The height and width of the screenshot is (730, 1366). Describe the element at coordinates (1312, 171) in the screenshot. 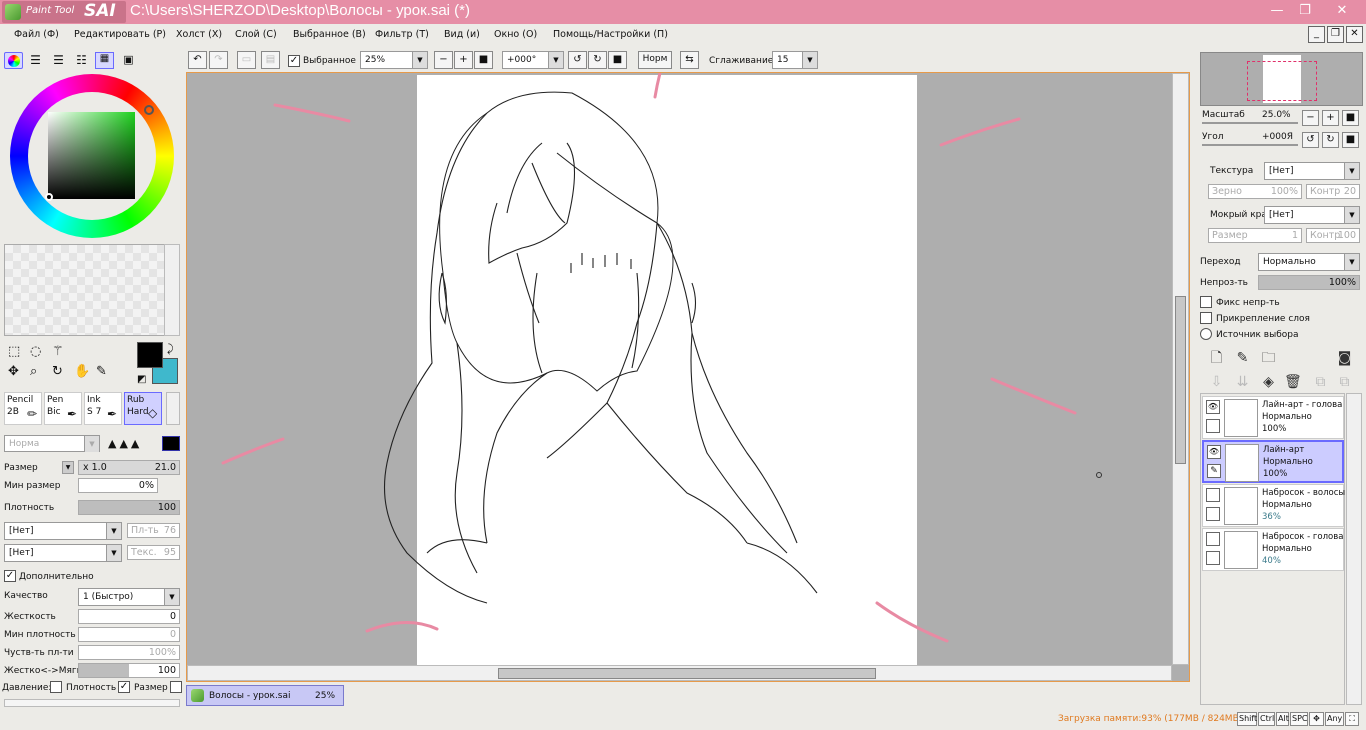

I see `layer-texture-select: [Нет] ▼` at that location.